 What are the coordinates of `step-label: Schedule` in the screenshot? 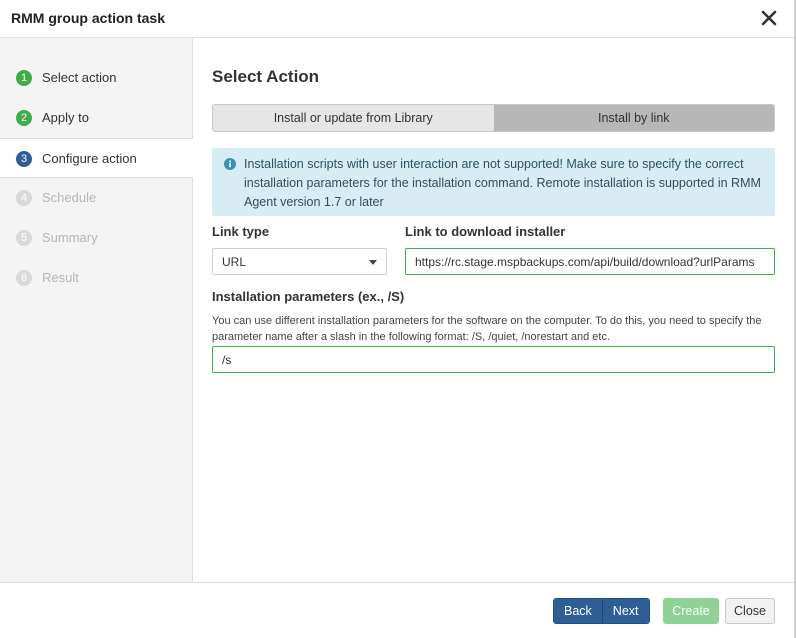 It's located at (69, 197).